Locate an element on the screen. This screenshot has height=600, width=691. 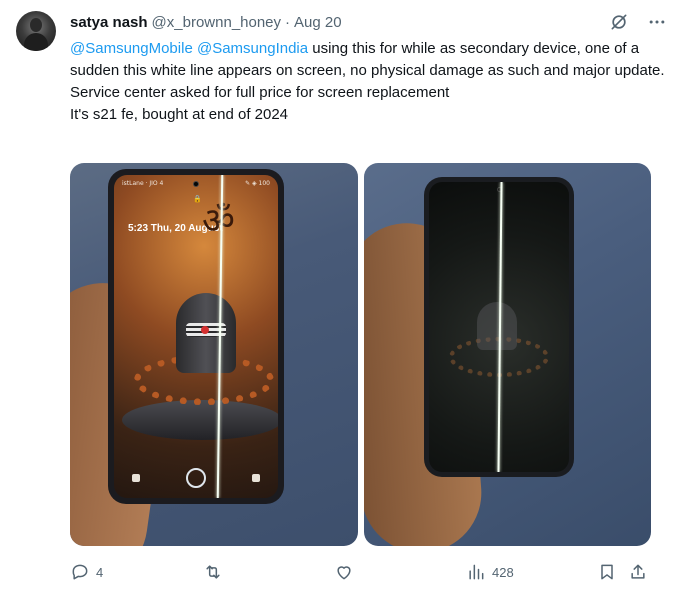
lockscreen-bottom is located at coordinates (196, 478).